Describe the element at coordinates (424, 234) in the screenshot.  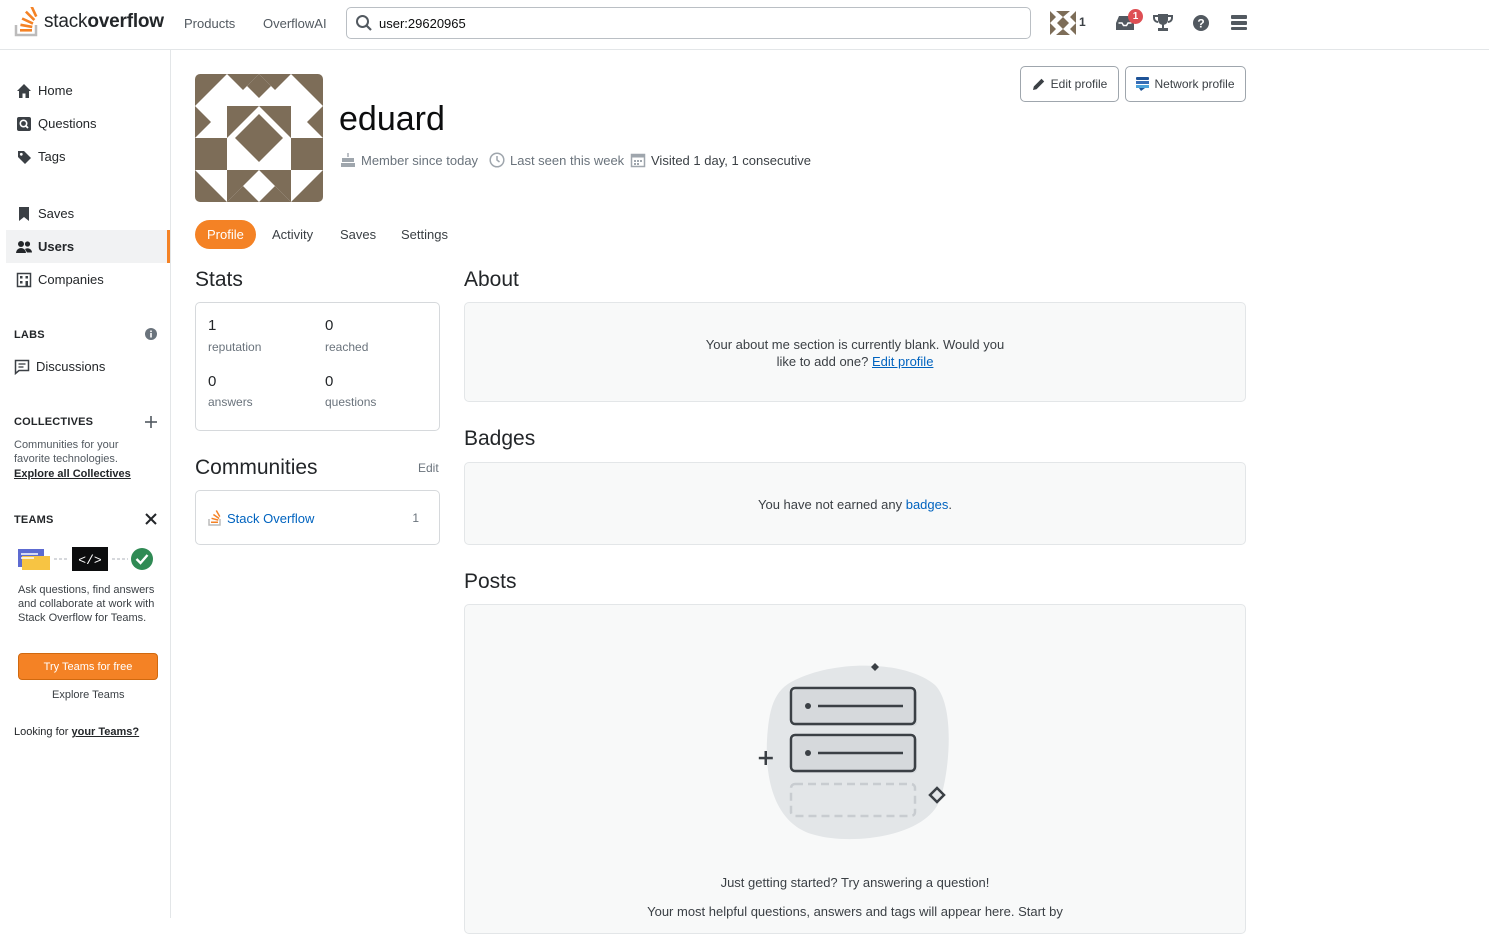
I see `tab-settings: Settings` at that location.